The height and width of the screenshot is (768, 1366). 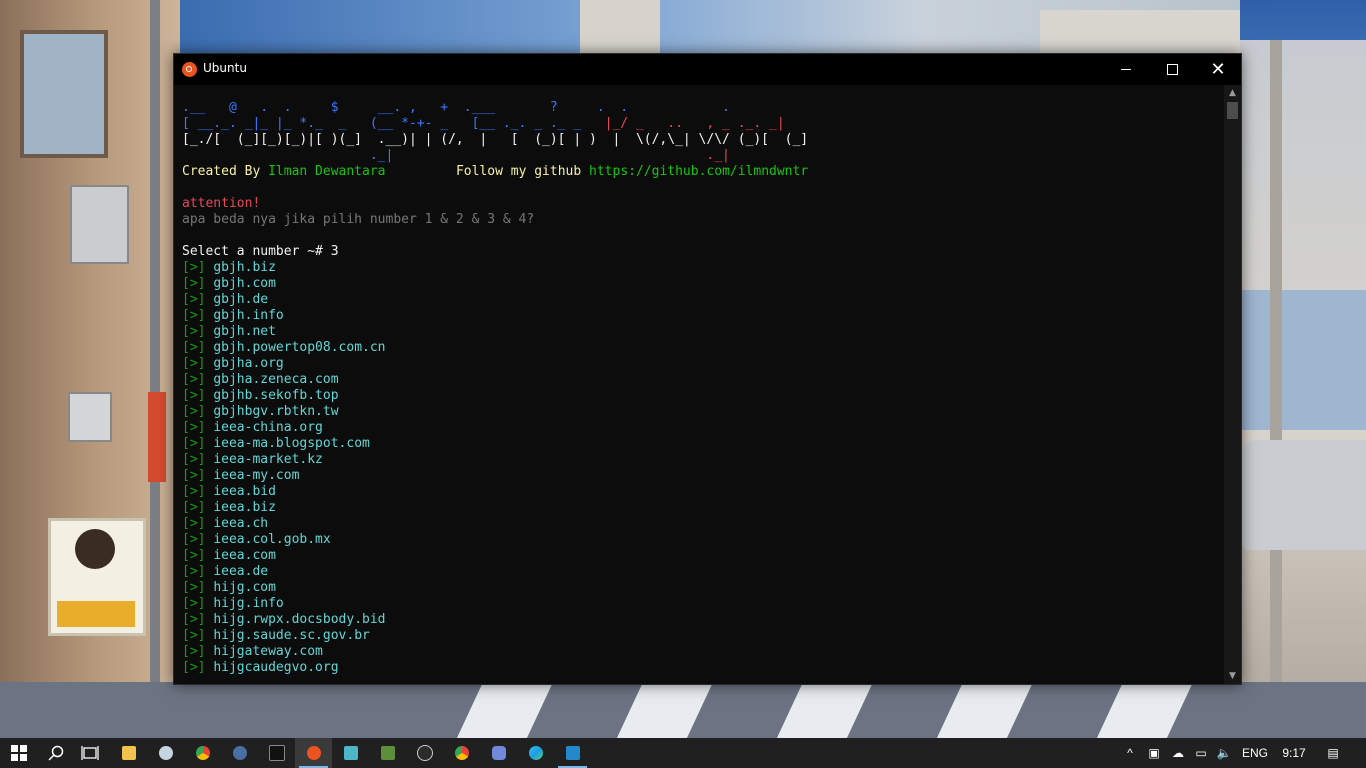 I want to click on ascii-banner-line: ._| ._|, so click(x=702, y=156).